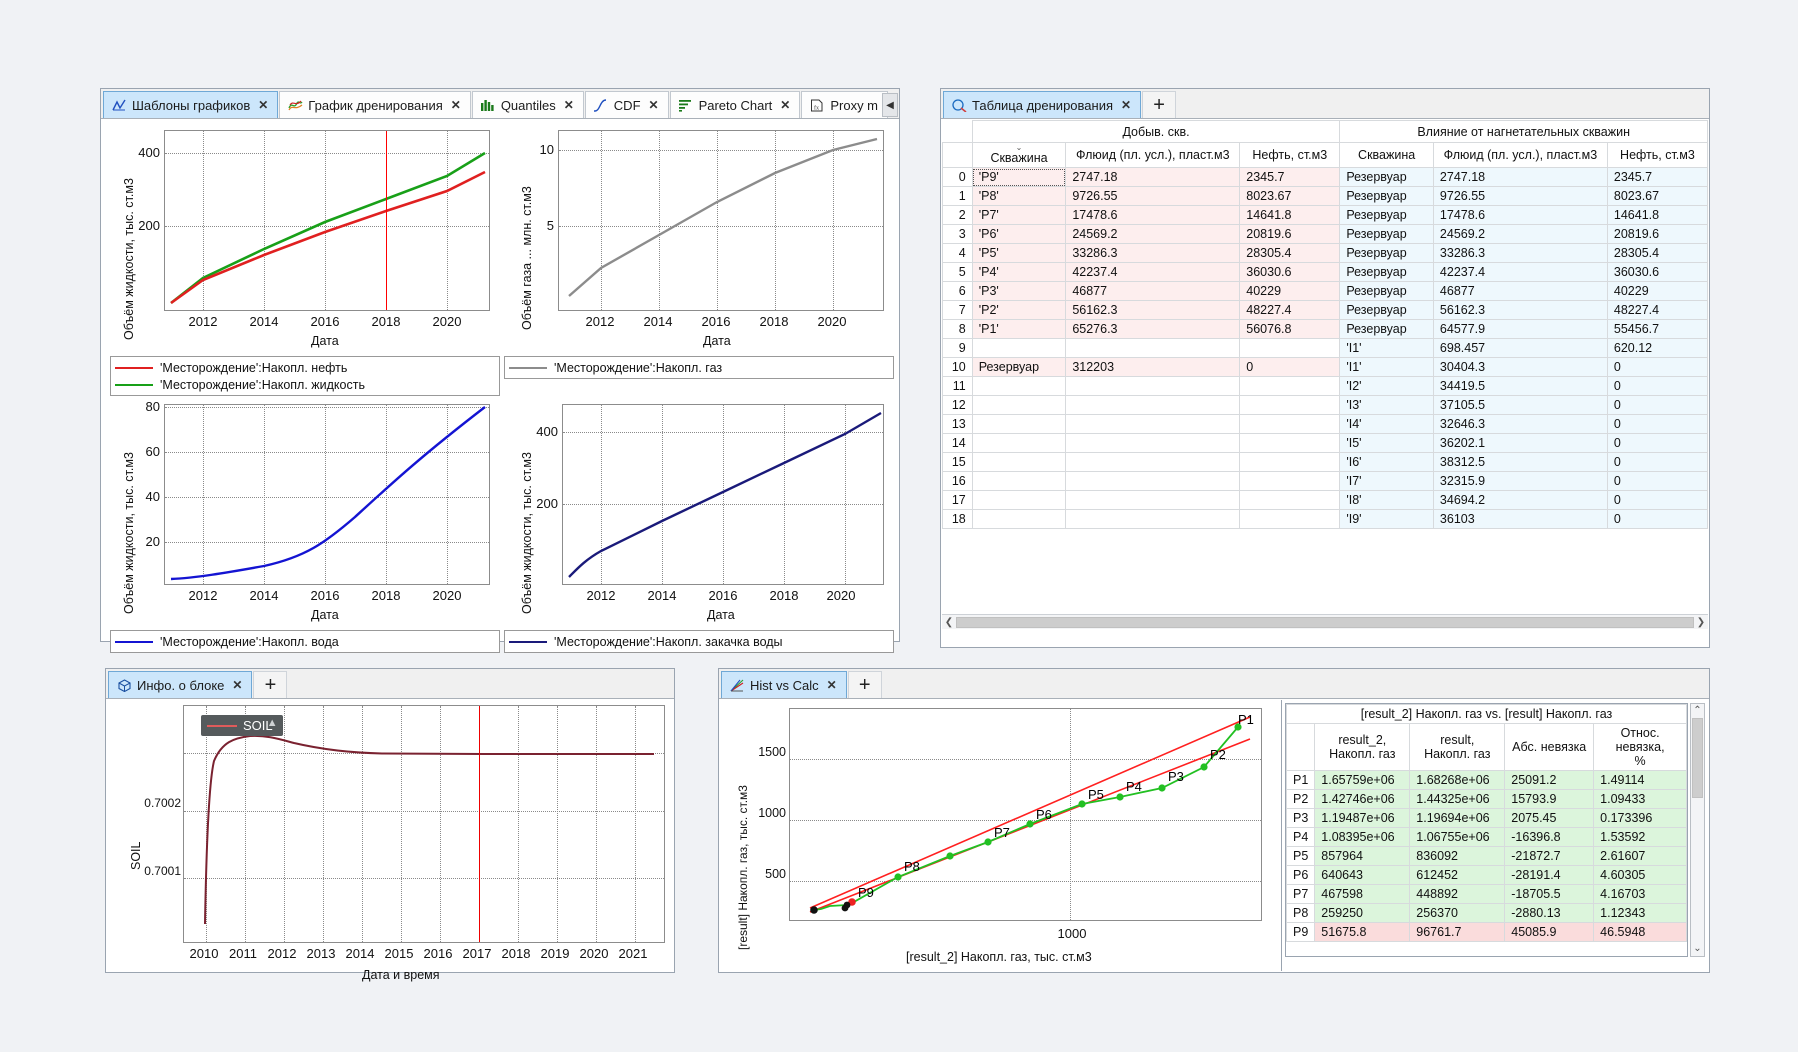 The image size is (1798, 1052). What do you see at coordinates (1457, 780) in the screenshot?
I see `comparison-cell-result: 1.68268e+06` at bounding box center [1457, 780].